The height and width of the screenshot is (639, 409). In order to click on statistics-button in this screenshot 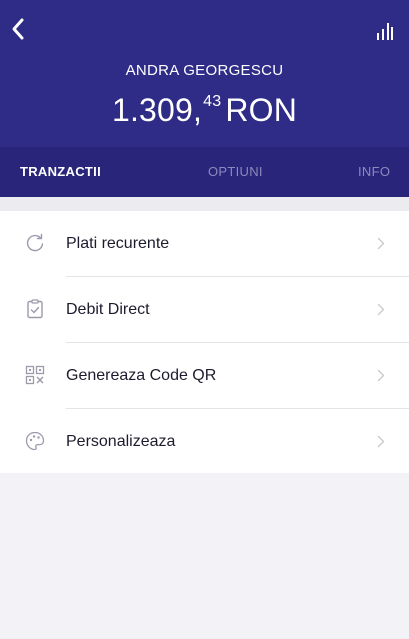, I will do `click(385, 31)`.